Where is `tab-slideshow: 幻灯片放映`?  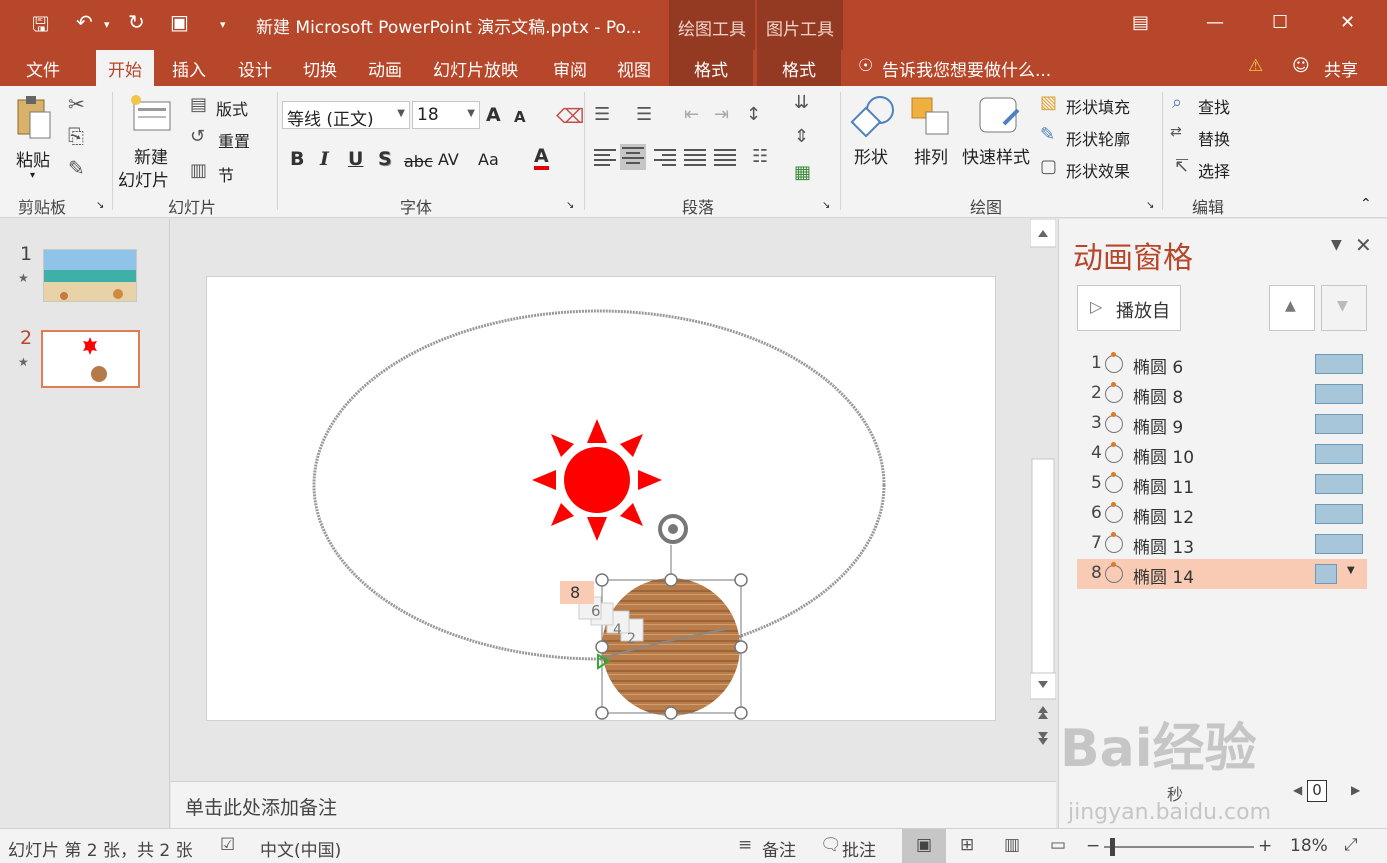 tab-slideshow: 幻灯片放映 is located at coordinates (475, 68).